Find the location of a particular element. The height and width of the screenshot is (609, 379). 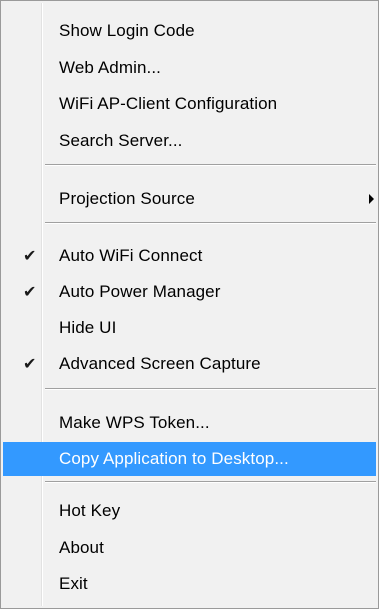

menu-item-wifi-ap-client-configuration: WiFi AP-Client Configuration is located at coordinates (189, 104).